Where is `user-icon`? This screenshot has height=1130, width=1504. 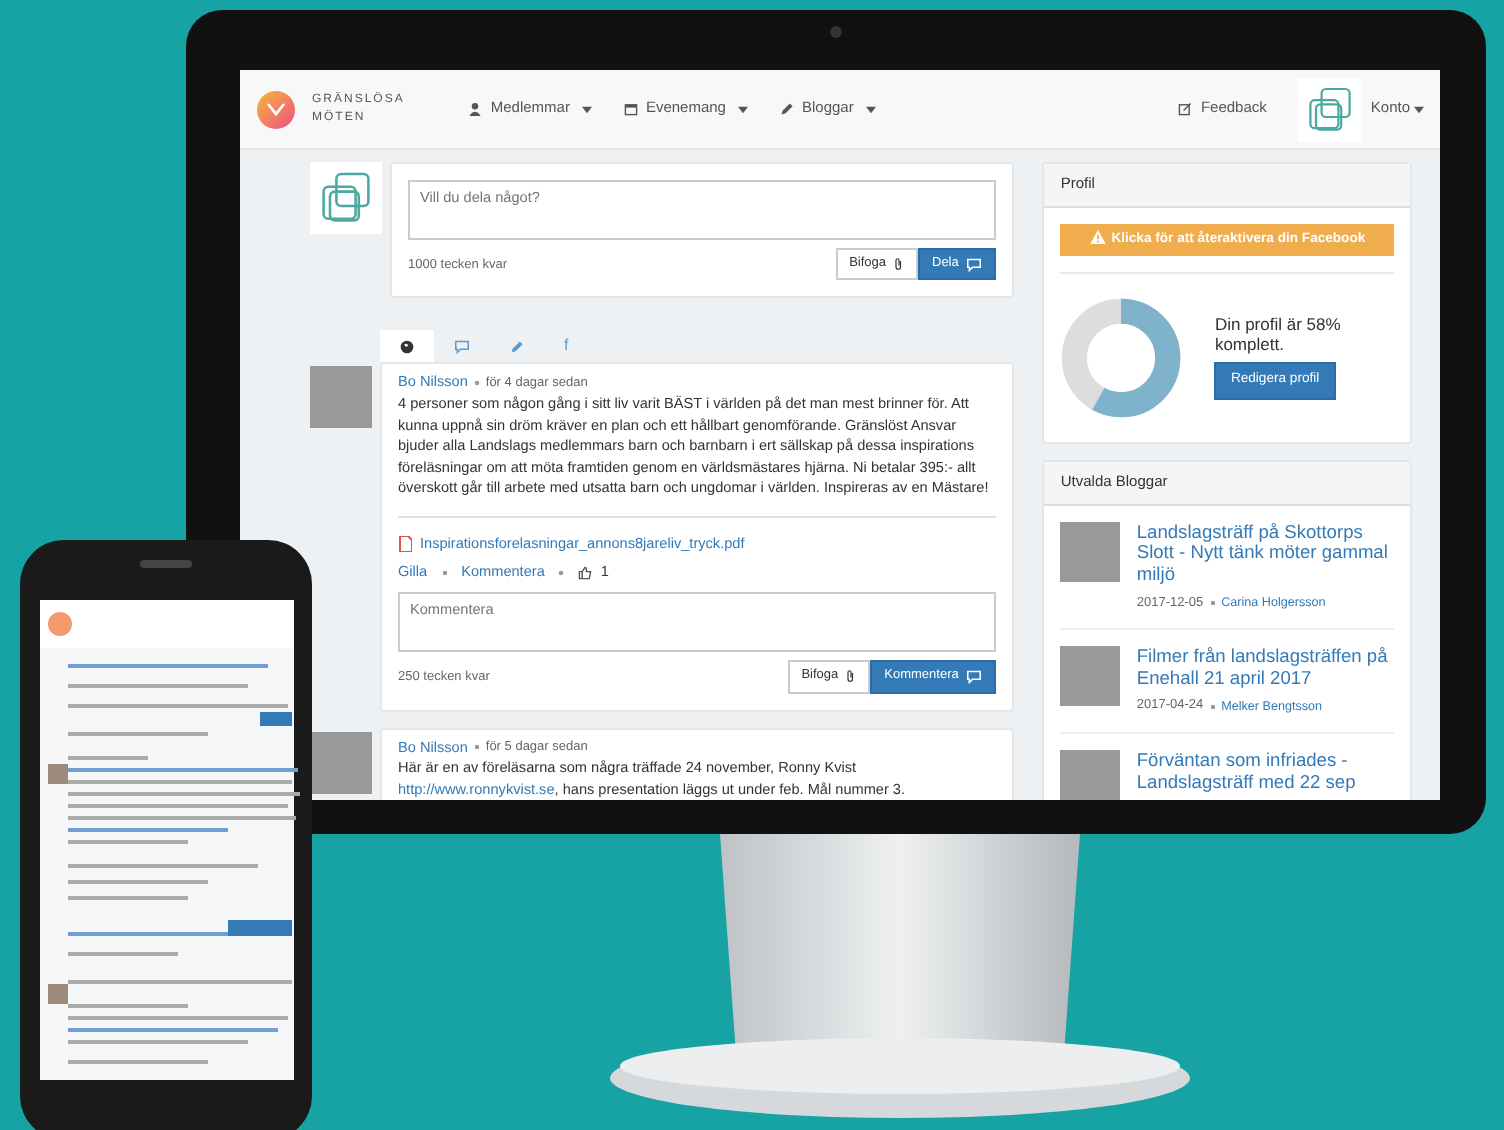 user-icon is located at coordinates (475, 109).